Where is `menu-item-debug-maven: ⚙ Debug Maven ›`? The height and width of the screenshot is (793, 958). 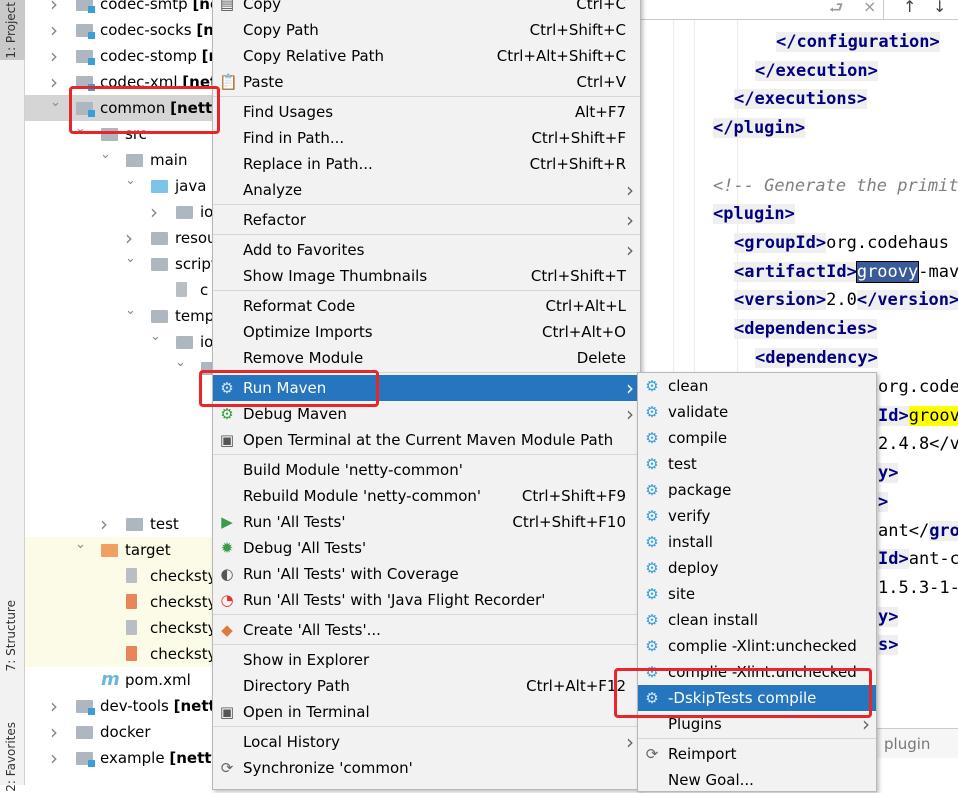 menu-item-debug-maven: ⚙ Debug Maven › is located at coordinates (426, 414).